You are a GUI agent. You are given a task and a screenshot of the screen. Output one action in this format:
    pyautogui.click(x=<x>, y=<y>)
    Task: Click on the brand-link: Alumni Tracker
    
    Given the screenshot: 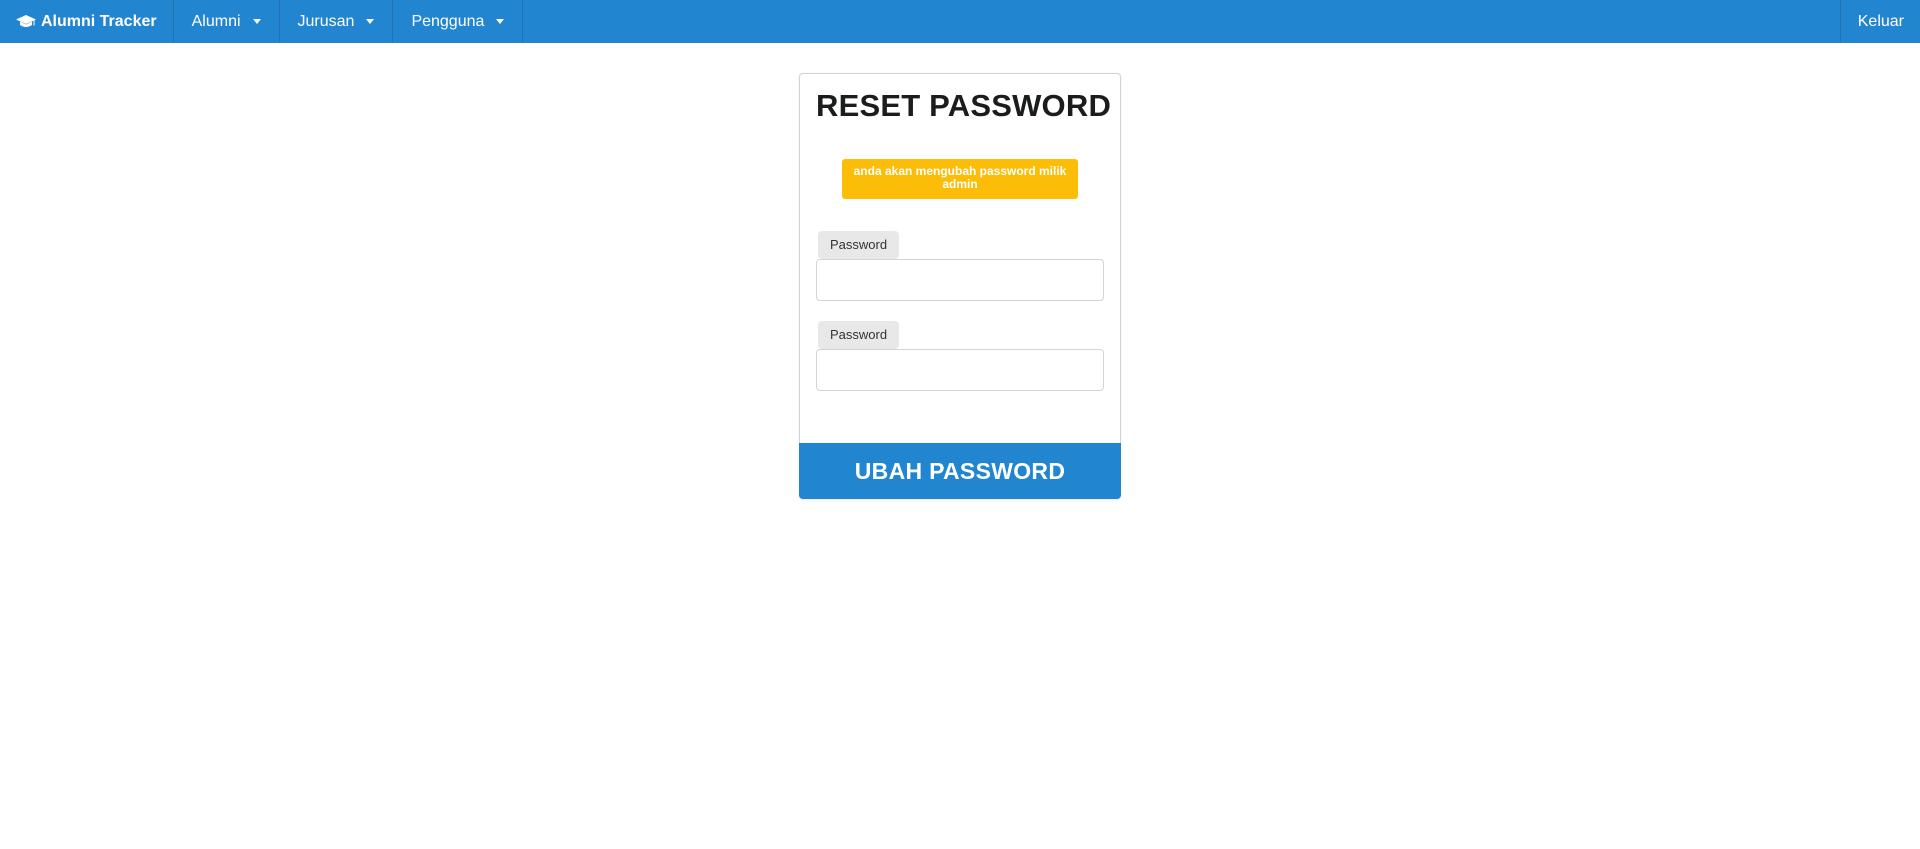 What is the action you would take?
    pyautogui.click(x=87, y=21)
    